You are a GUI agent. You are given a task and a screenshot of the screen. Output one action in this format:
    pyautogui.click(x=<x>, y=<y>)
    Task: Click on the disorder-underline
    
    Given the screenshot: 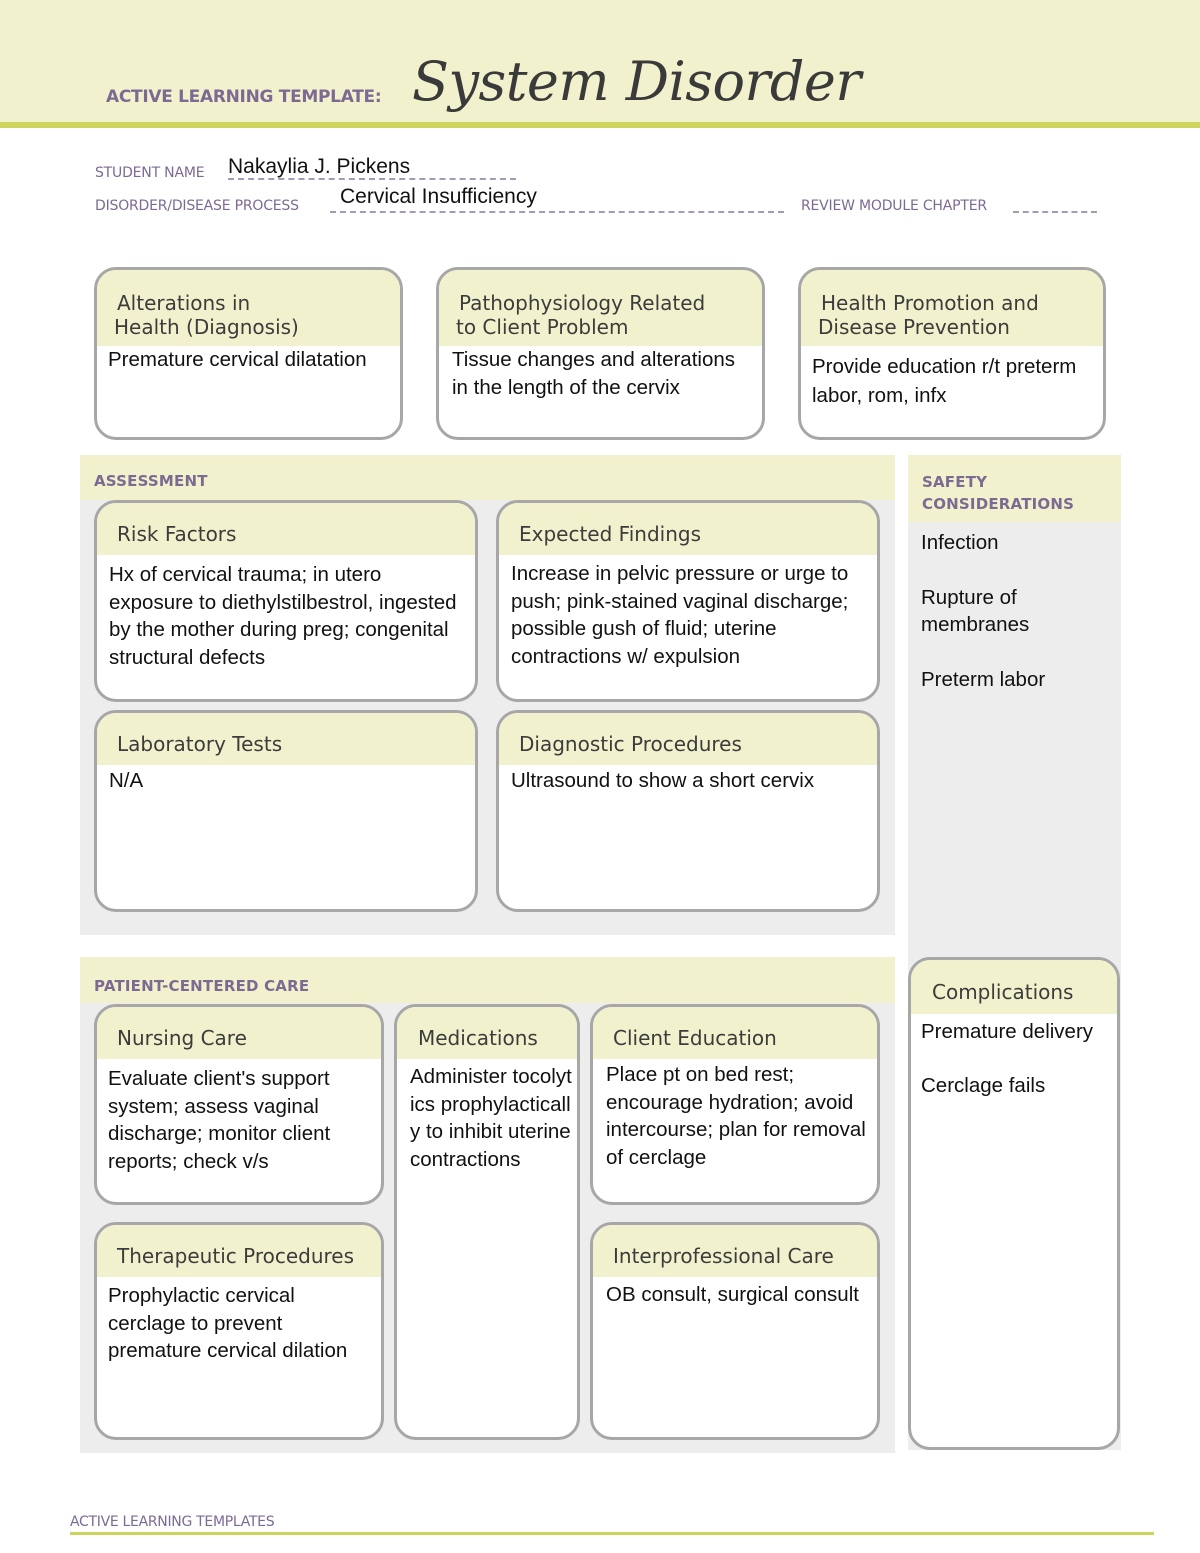 What is the action you would take?
    pyautogui.click(x=557, y=212)
    